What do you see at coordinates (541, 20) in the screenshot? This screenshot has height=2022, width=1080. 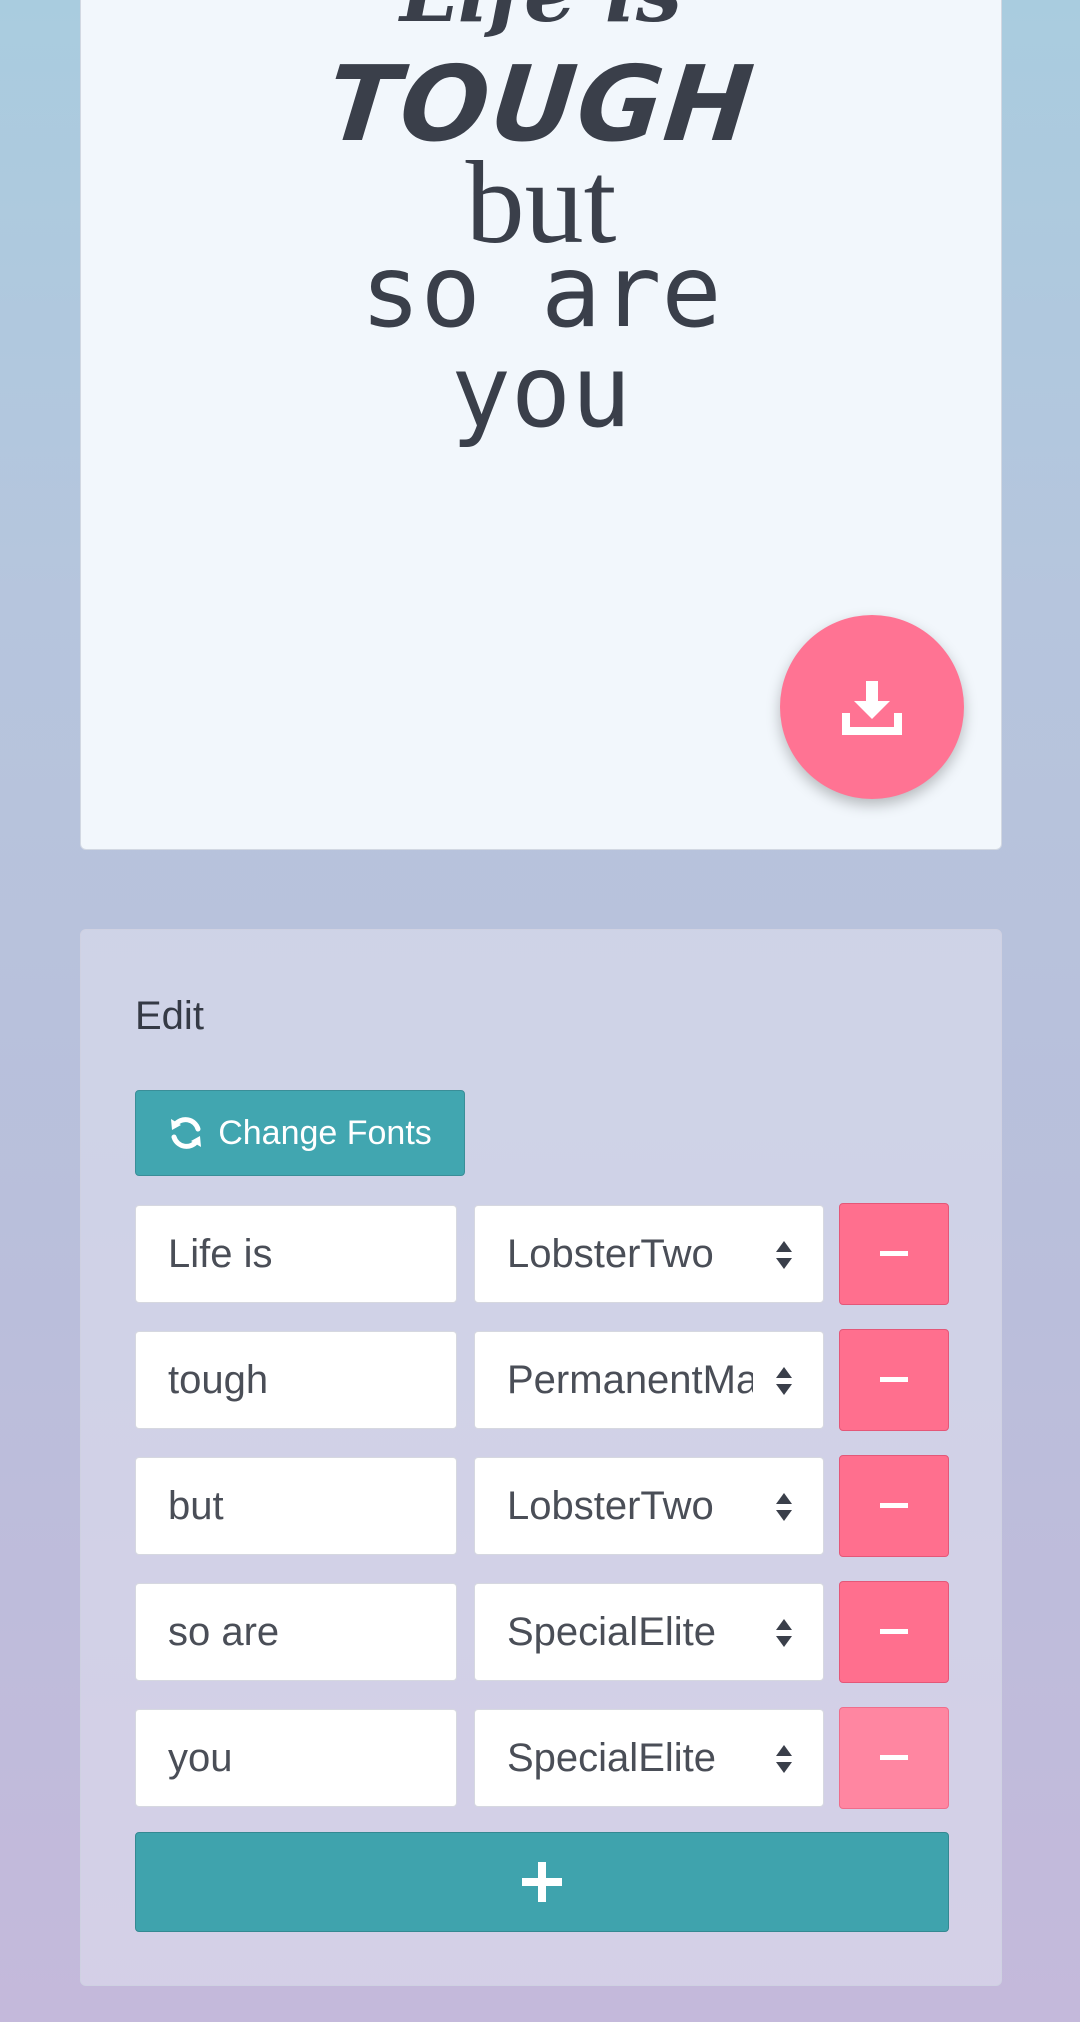 I see `poster-line-1: Life is` at bounding box center [541, 20].